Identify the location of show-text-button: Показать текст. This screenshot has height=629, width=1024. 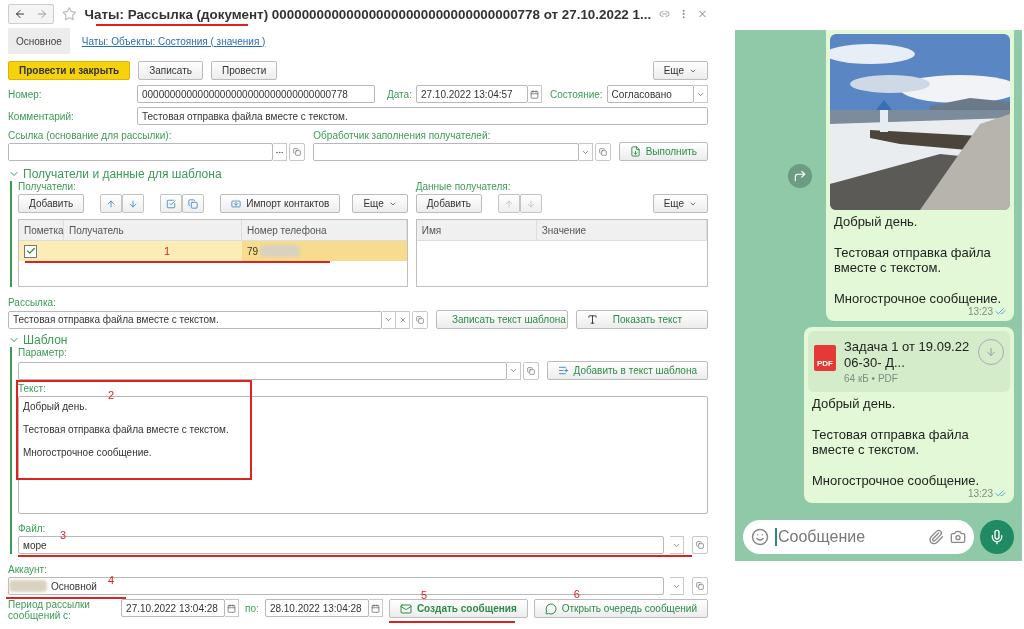
(642, 319).